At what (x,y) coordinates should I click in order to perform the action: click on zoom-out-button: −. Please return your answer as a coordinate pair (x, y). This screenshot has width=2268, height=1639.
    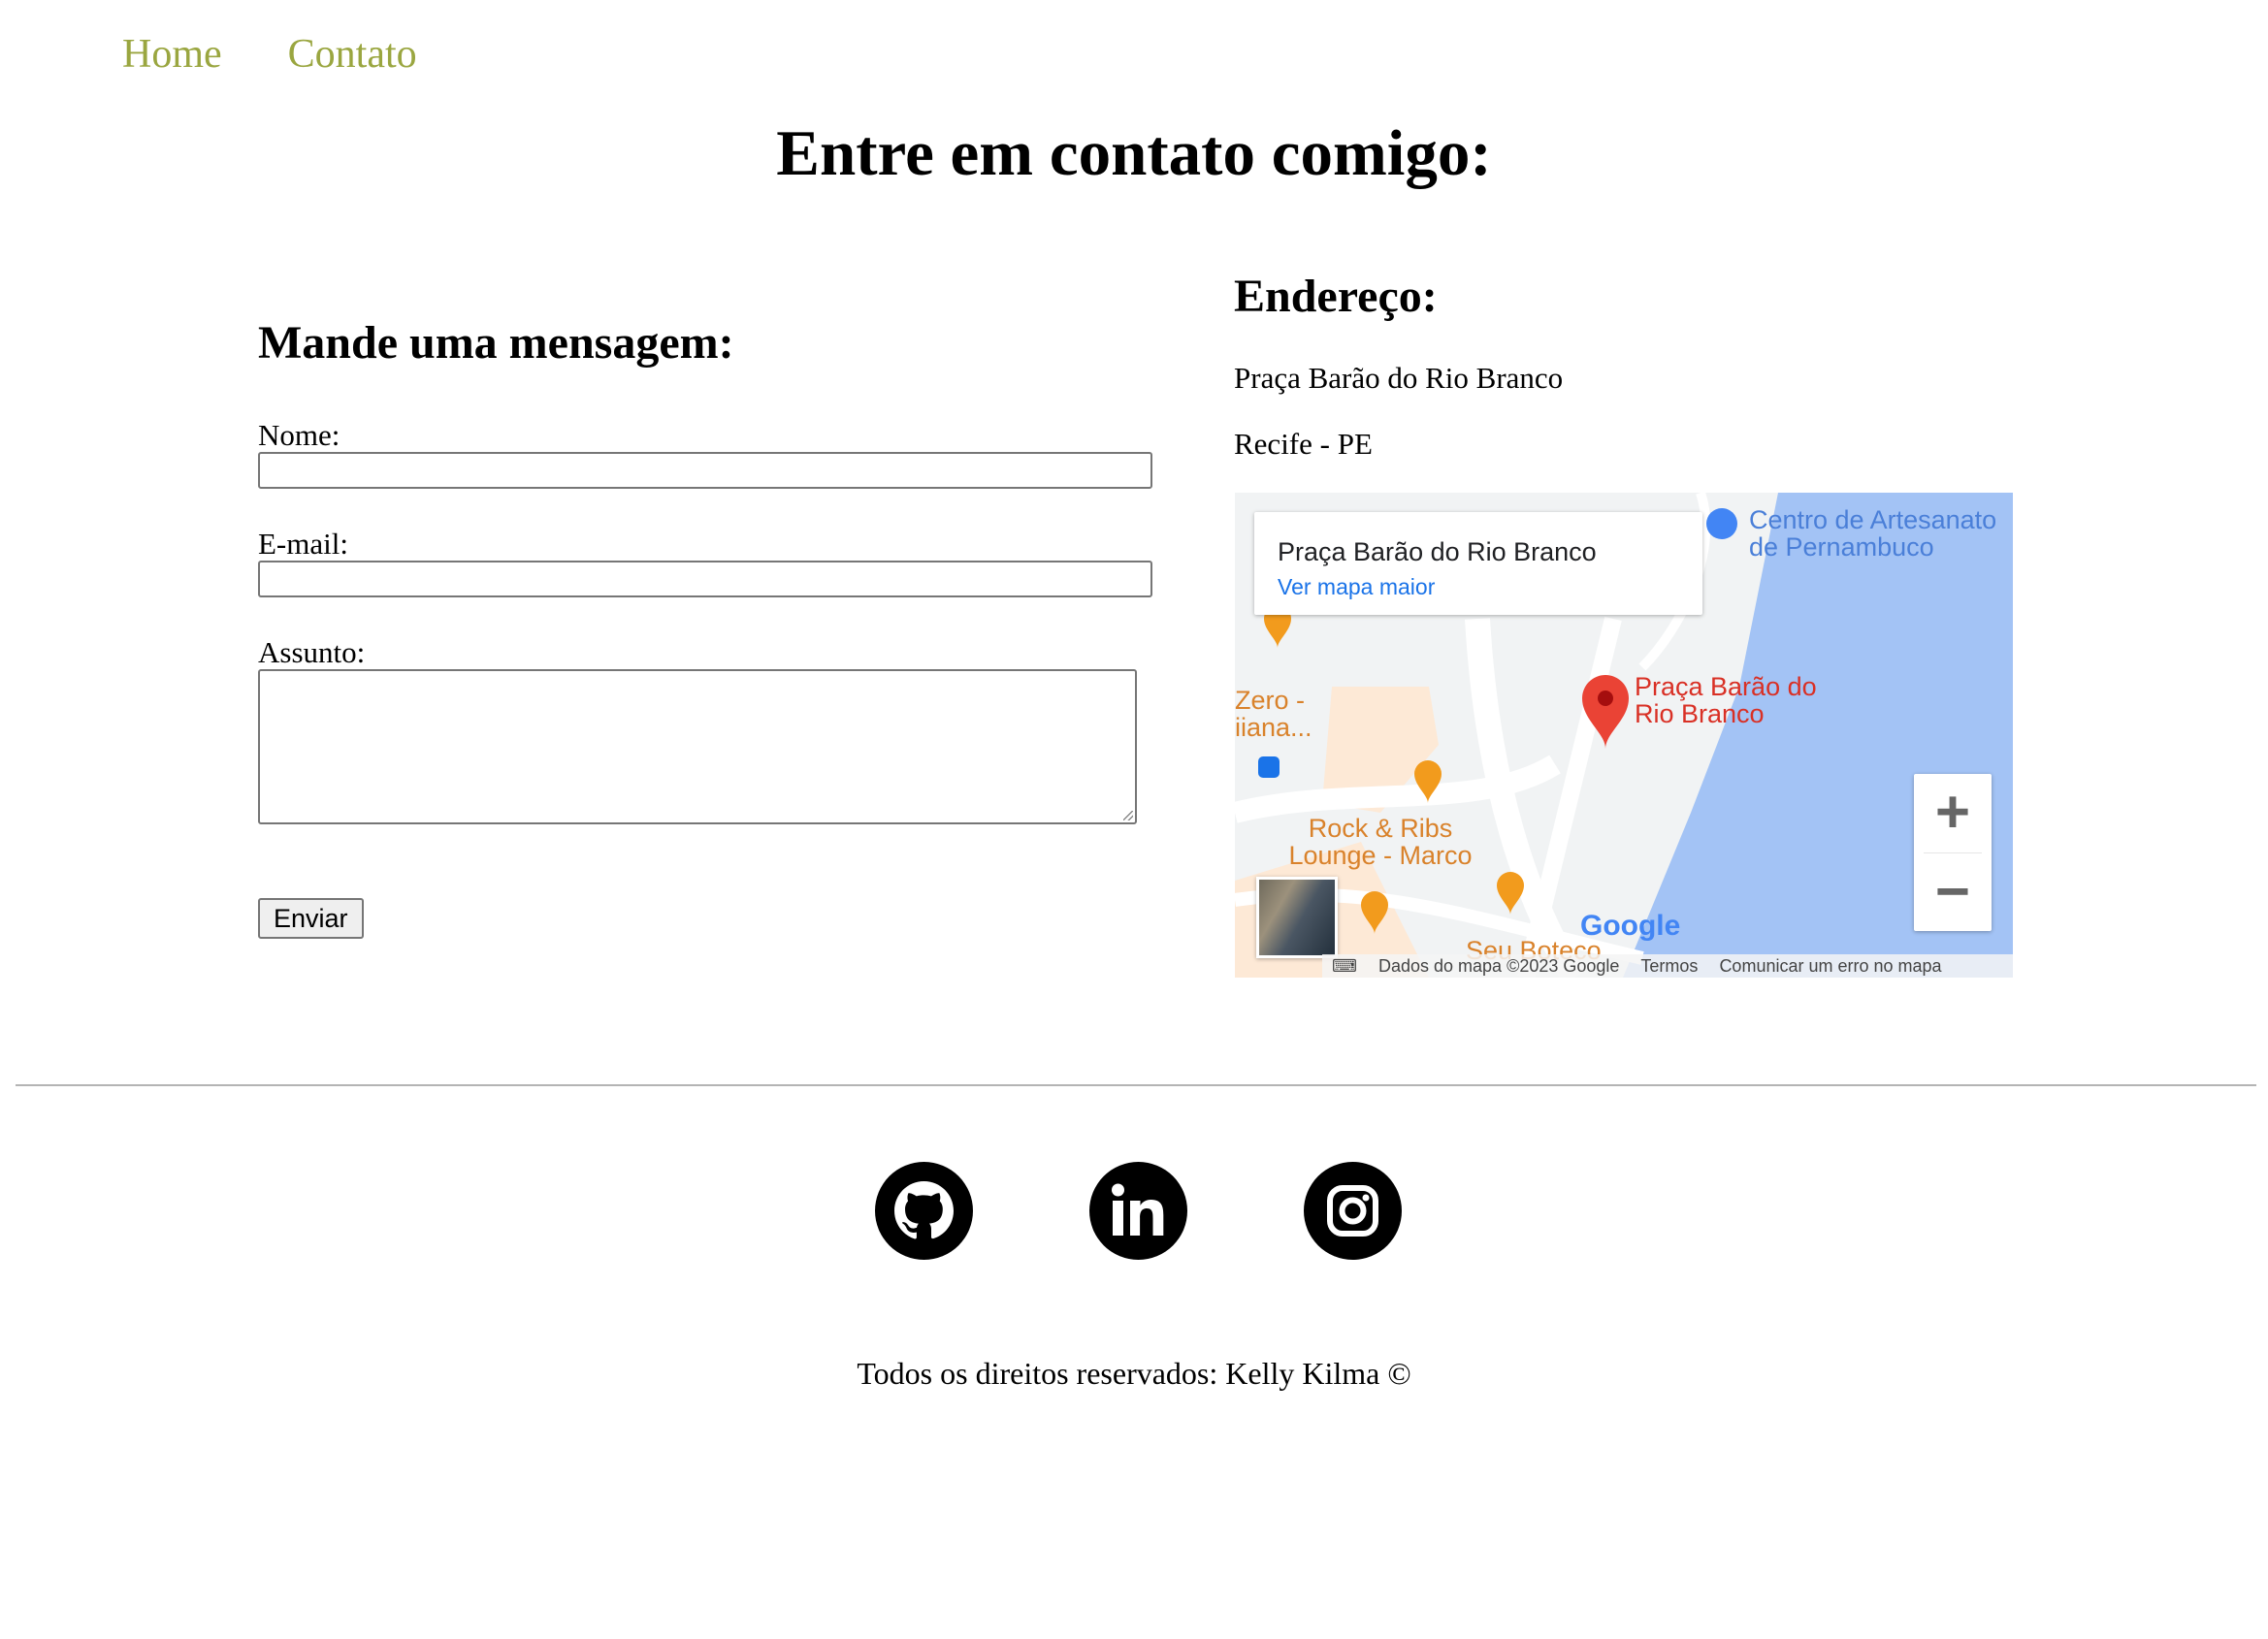
    Looking at the image, I should click on (1953, 892).